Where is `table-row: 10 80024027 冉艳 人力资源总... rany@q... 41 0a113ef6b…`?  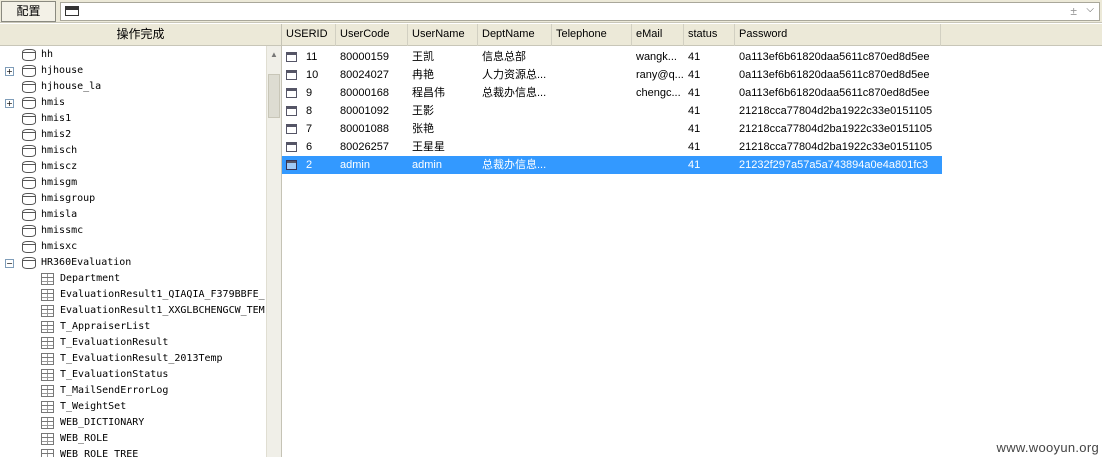
table-row: 10 80024027 冉艳 人力资源总... rany@q... 41 0a113ef6b… is located at coordinates (612, 75).